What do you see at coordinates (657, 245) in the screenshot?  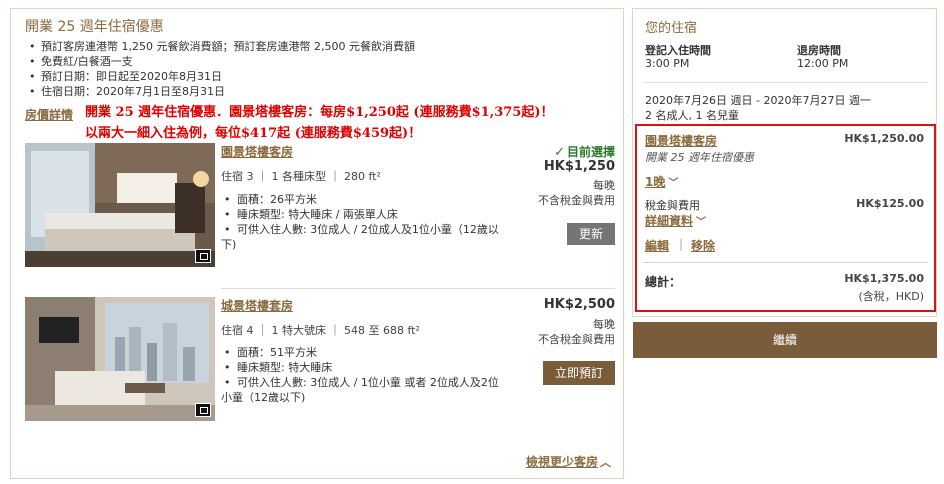 I see `edit-link: 編輯` at bounding box center [657, 245].